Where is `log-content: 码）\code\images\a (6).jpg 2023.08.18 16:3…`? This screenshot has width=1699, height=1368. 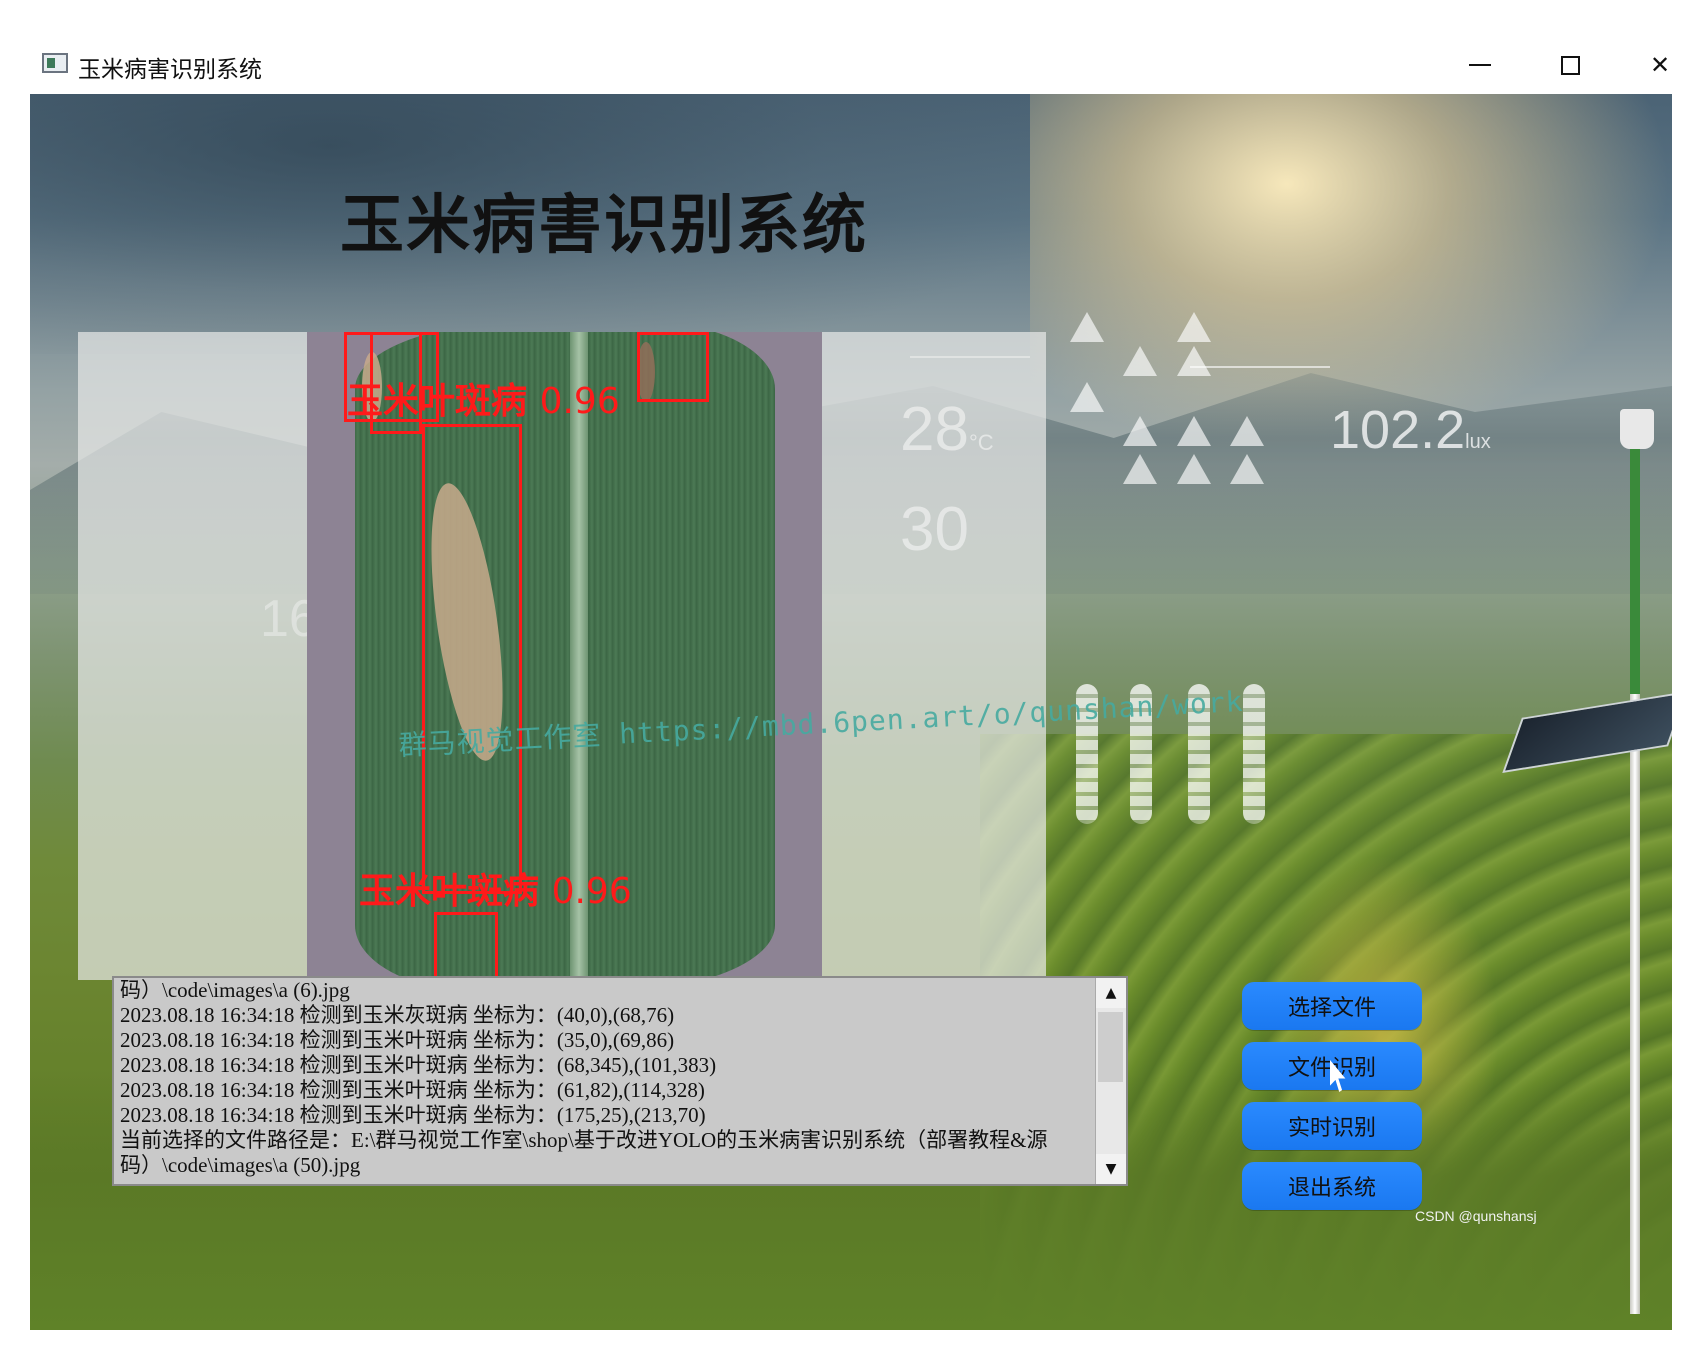
log-content: 码）\code\images\a (6).jpg 2023.08.18 16:3… is located at coordinates (612, 1078).